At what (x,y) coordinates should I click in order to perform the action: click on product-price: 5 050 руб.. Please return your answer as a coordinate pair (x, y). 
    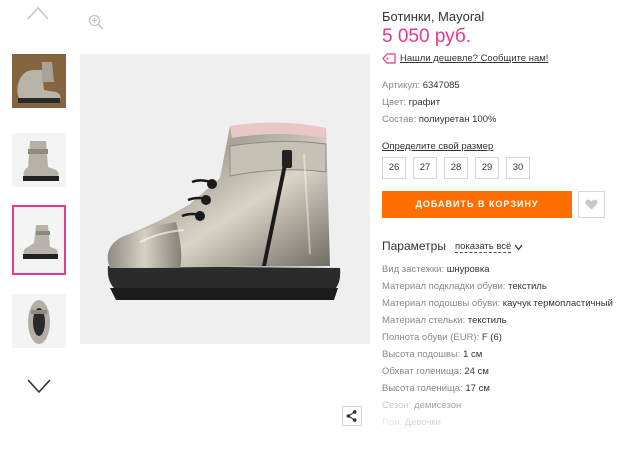
    Looking at the image, I should click on (427, 36).